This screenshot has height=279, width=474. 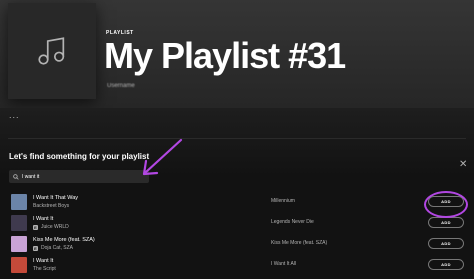 I want to click on artist-name: Doja Cat, SZA, so click(x=57, y=248).